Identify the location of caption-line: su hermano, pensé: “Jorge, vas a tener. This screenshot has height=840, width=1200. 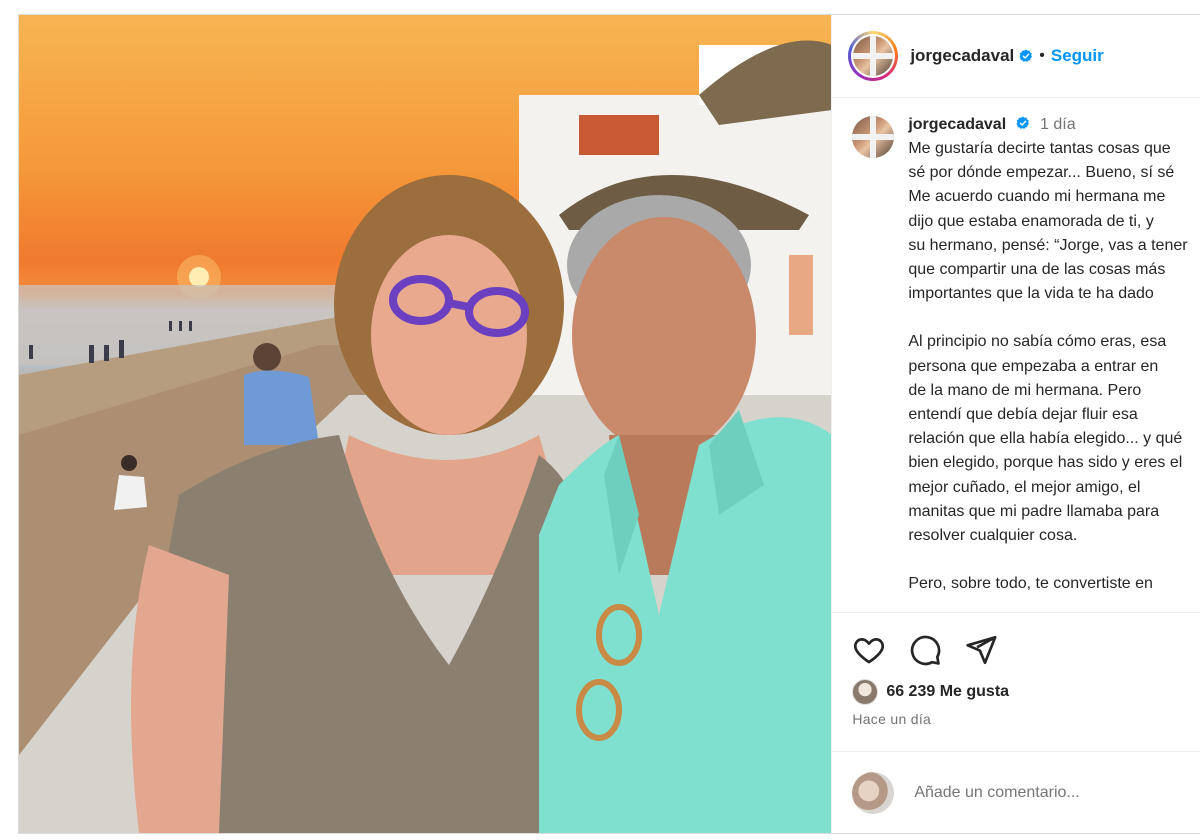
(1048, 245).